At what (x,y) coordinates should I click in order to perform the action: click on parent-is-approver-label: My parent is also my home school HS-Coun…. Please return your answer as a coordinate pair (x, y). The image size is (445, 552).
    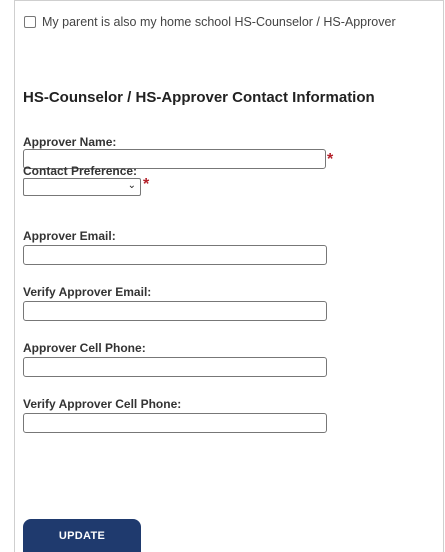
    Looking at the image, I should click on (219, 22).